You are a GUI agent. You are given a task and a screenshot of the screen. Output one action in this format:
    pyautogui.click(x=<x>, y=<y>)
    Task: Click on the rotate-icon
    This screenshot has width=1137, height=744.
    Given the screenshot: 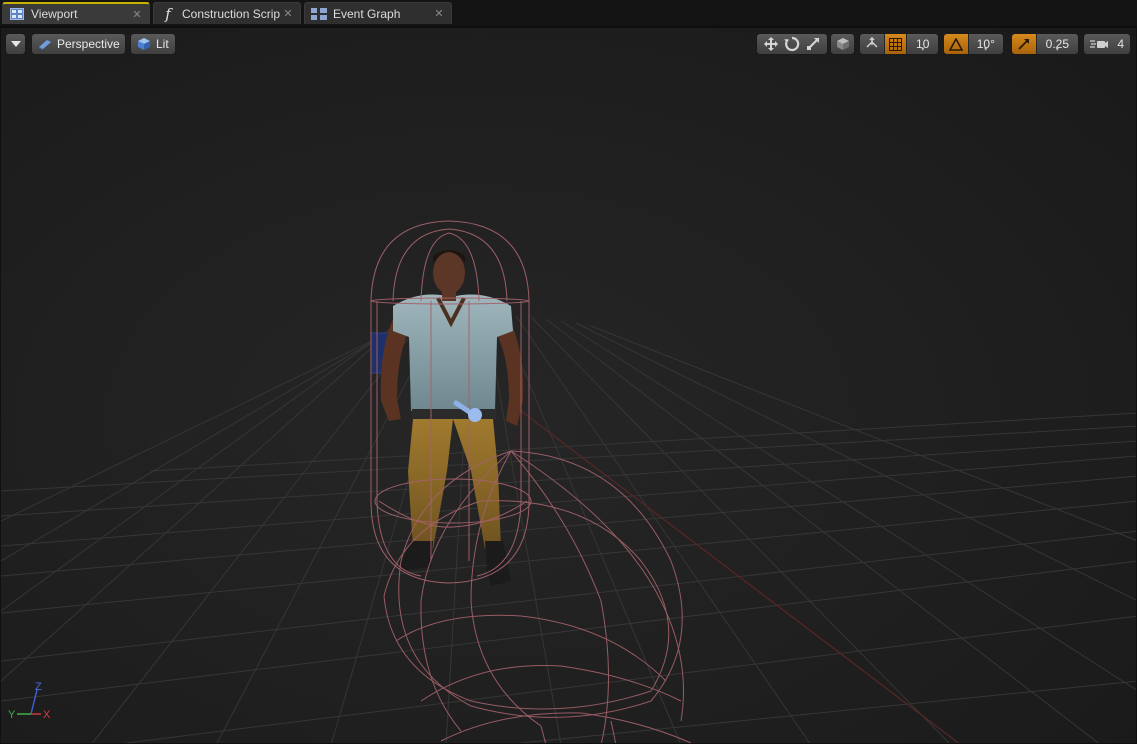 What is the action you would take?
    pyautogui.click(x=791, y=44)
    